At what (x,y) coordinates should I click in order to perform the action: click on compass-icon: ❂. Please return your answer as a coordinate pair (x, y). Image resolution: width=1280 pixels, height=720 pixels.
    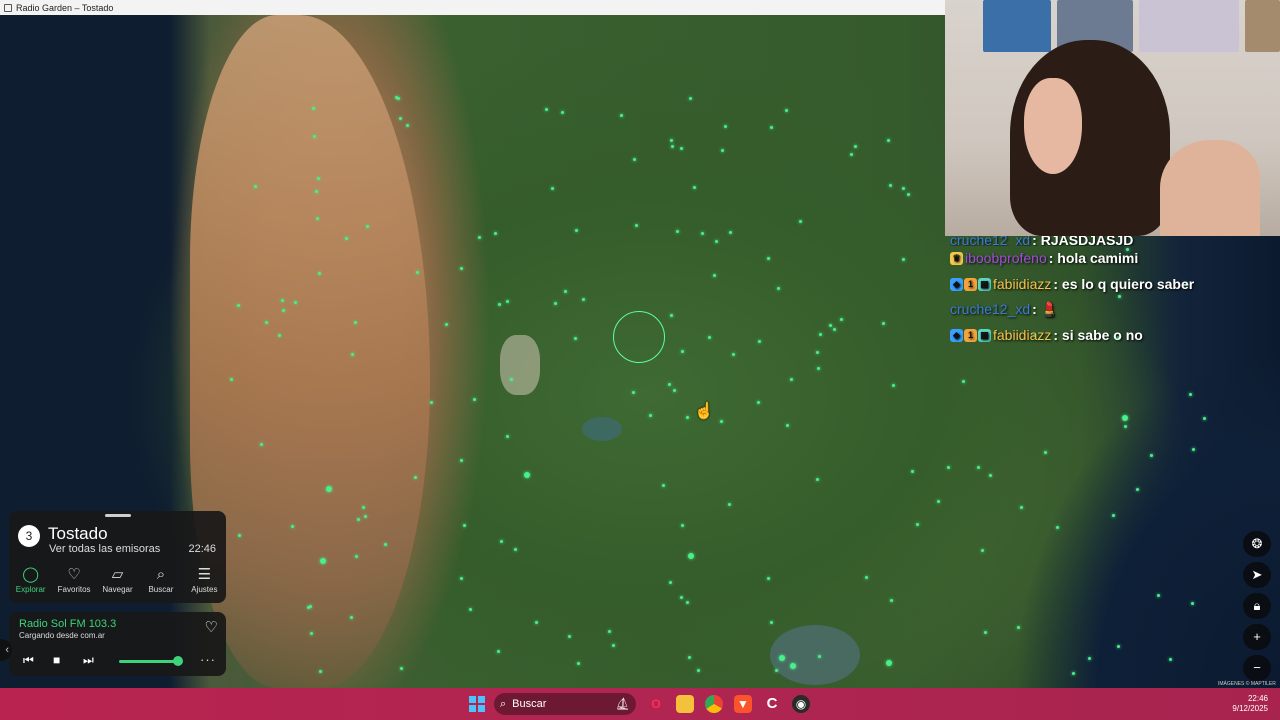
    Looking at the image, I should click on (1257, 544).